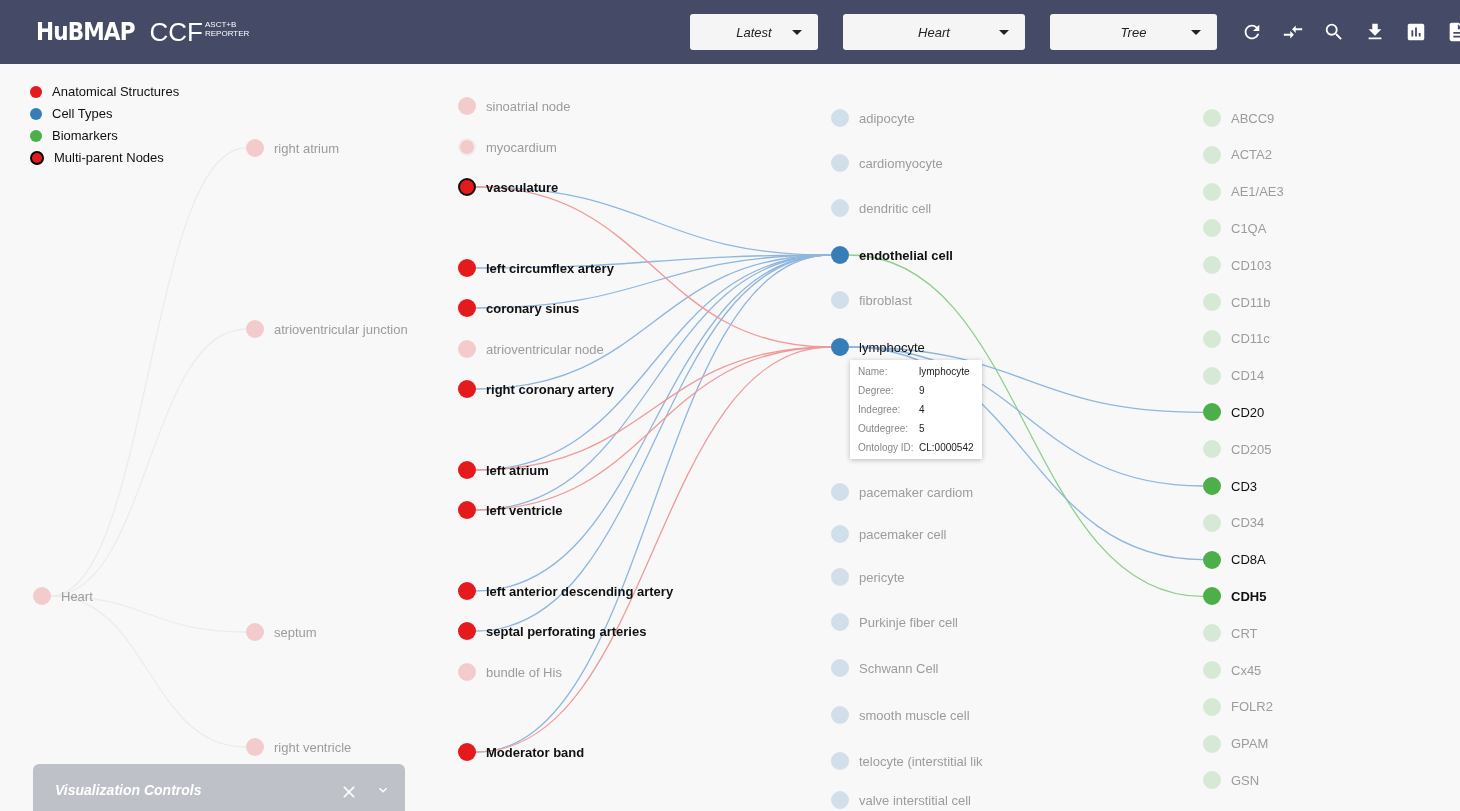 Image resolution: width=1460 pixels, height=811 pixels. I want to click on node-label: atrioventricular node, so click(545, 349).